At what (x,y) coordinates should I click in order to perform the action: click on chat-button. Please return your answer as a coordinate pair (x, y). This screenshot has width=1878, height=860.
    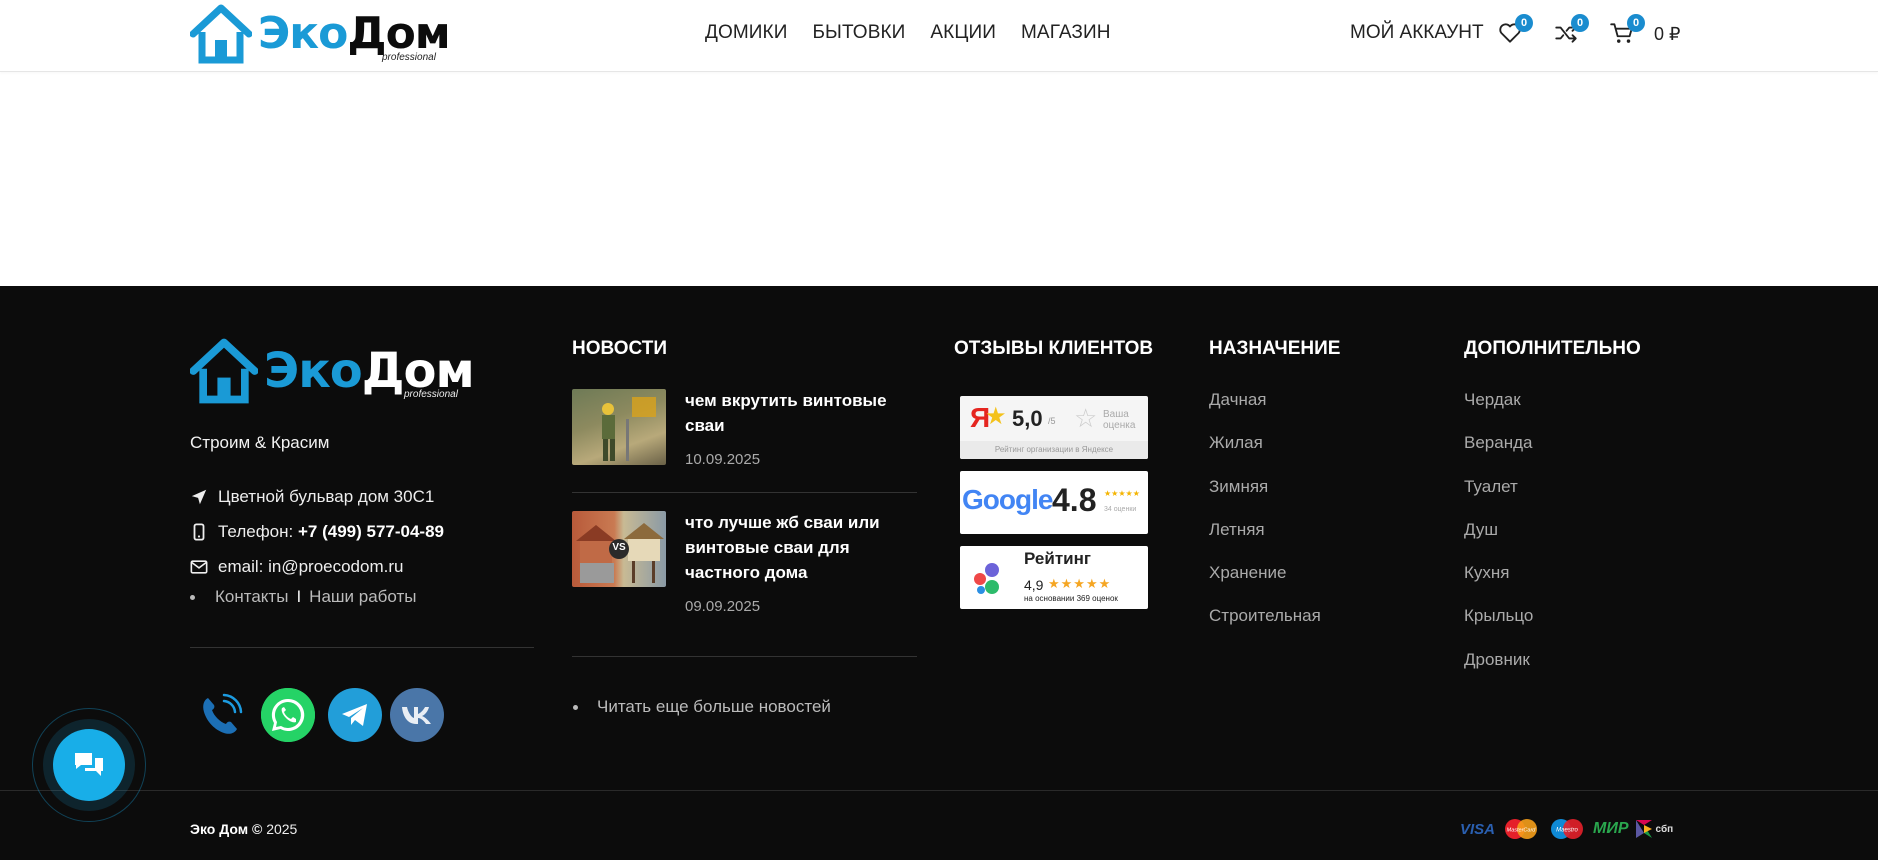
    Looking at the image, I should click on (89, 765).